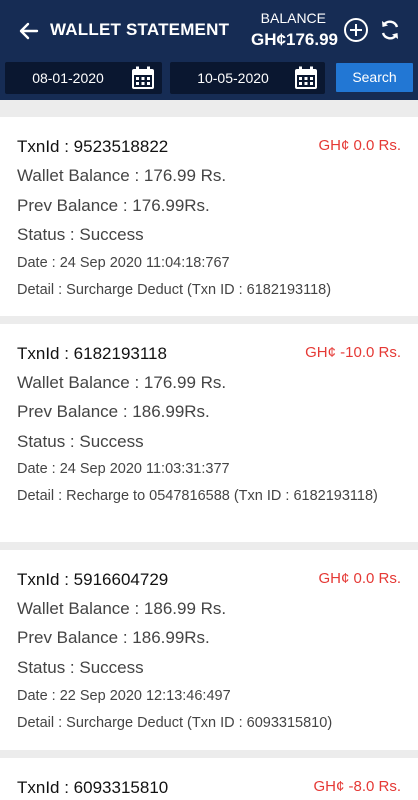 Image resolution: width=418 pixels, height=800 pixels. What do you see at coordinates (123, 469) in the screenshot?
I see `txn-date: Date : 24 Sep 2020 11:03:31:377` at bounding box center [123, 469].